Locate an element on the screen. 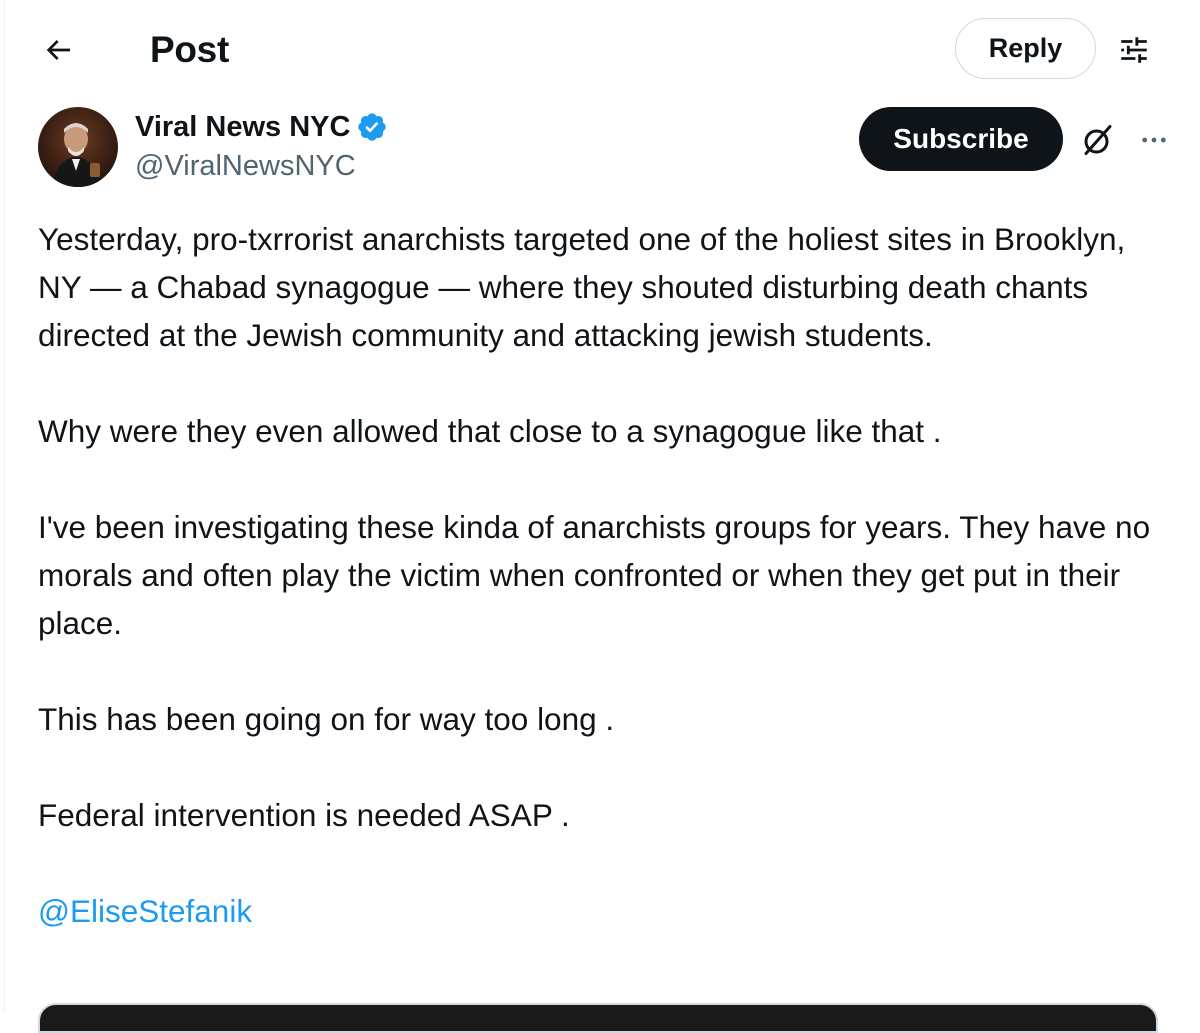 The height and width of the screenshot is (1033, 1200). column-divider is located at coordinates (4, 506).